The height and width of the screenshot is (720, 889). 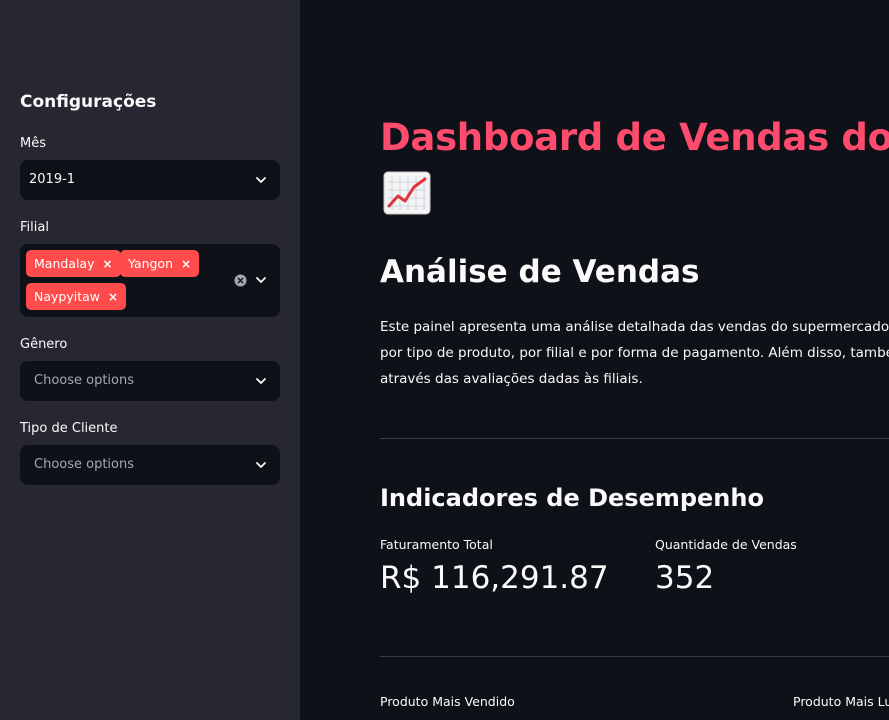 What do you see at coordinates (494, 578) in the screenshot?
I see `metric-value-revenue: R$ 116,291.87` at bounding box center [494, 578].